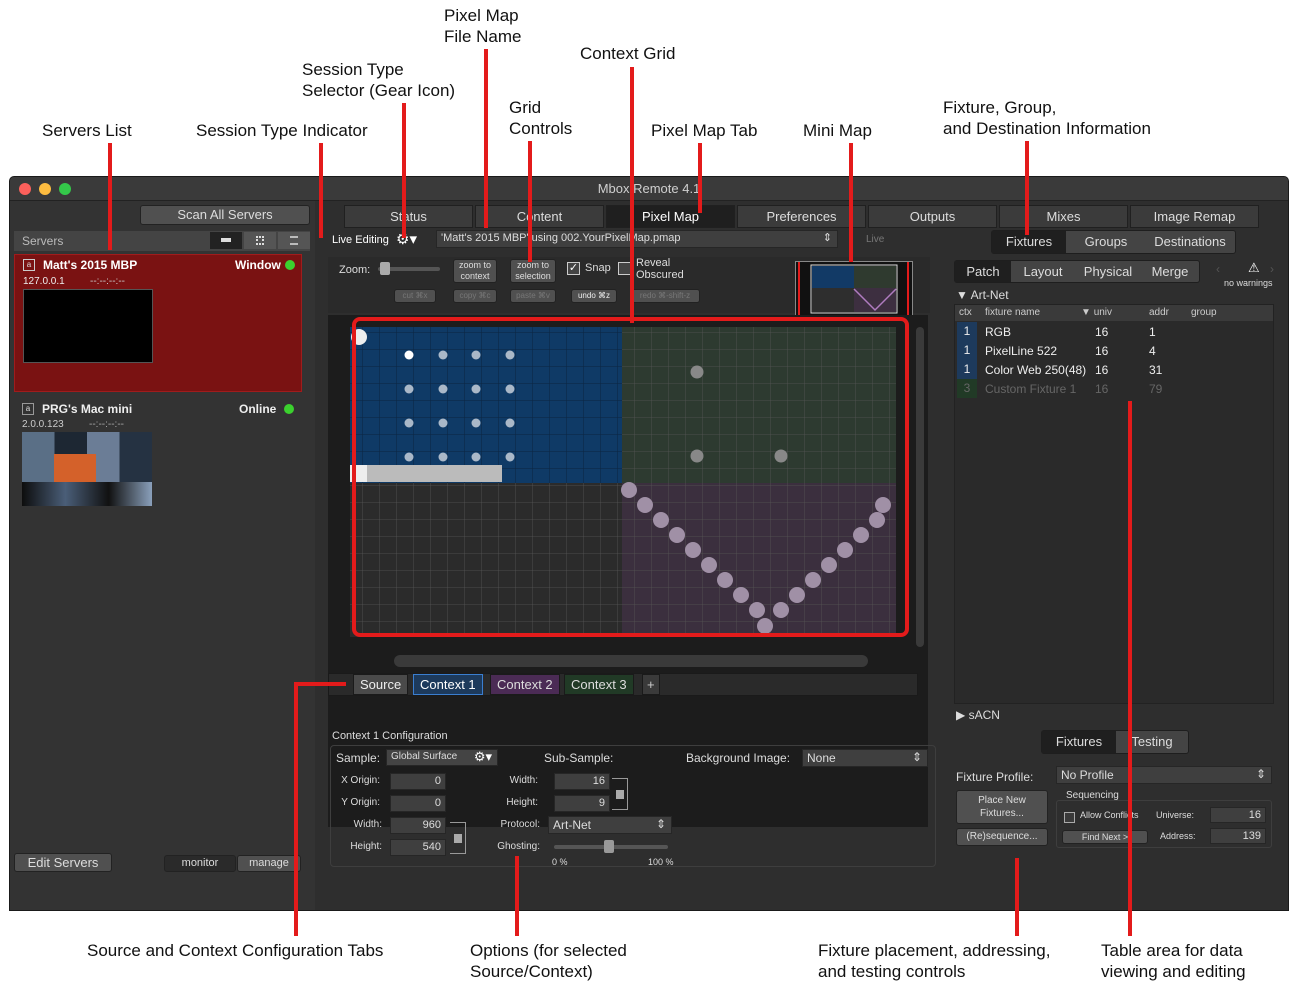 The width and height of the screenshot is (1289, 983). Describe the element at coordinates (260, 240) in the screenshot. I see `view-grid-icon` at that location.